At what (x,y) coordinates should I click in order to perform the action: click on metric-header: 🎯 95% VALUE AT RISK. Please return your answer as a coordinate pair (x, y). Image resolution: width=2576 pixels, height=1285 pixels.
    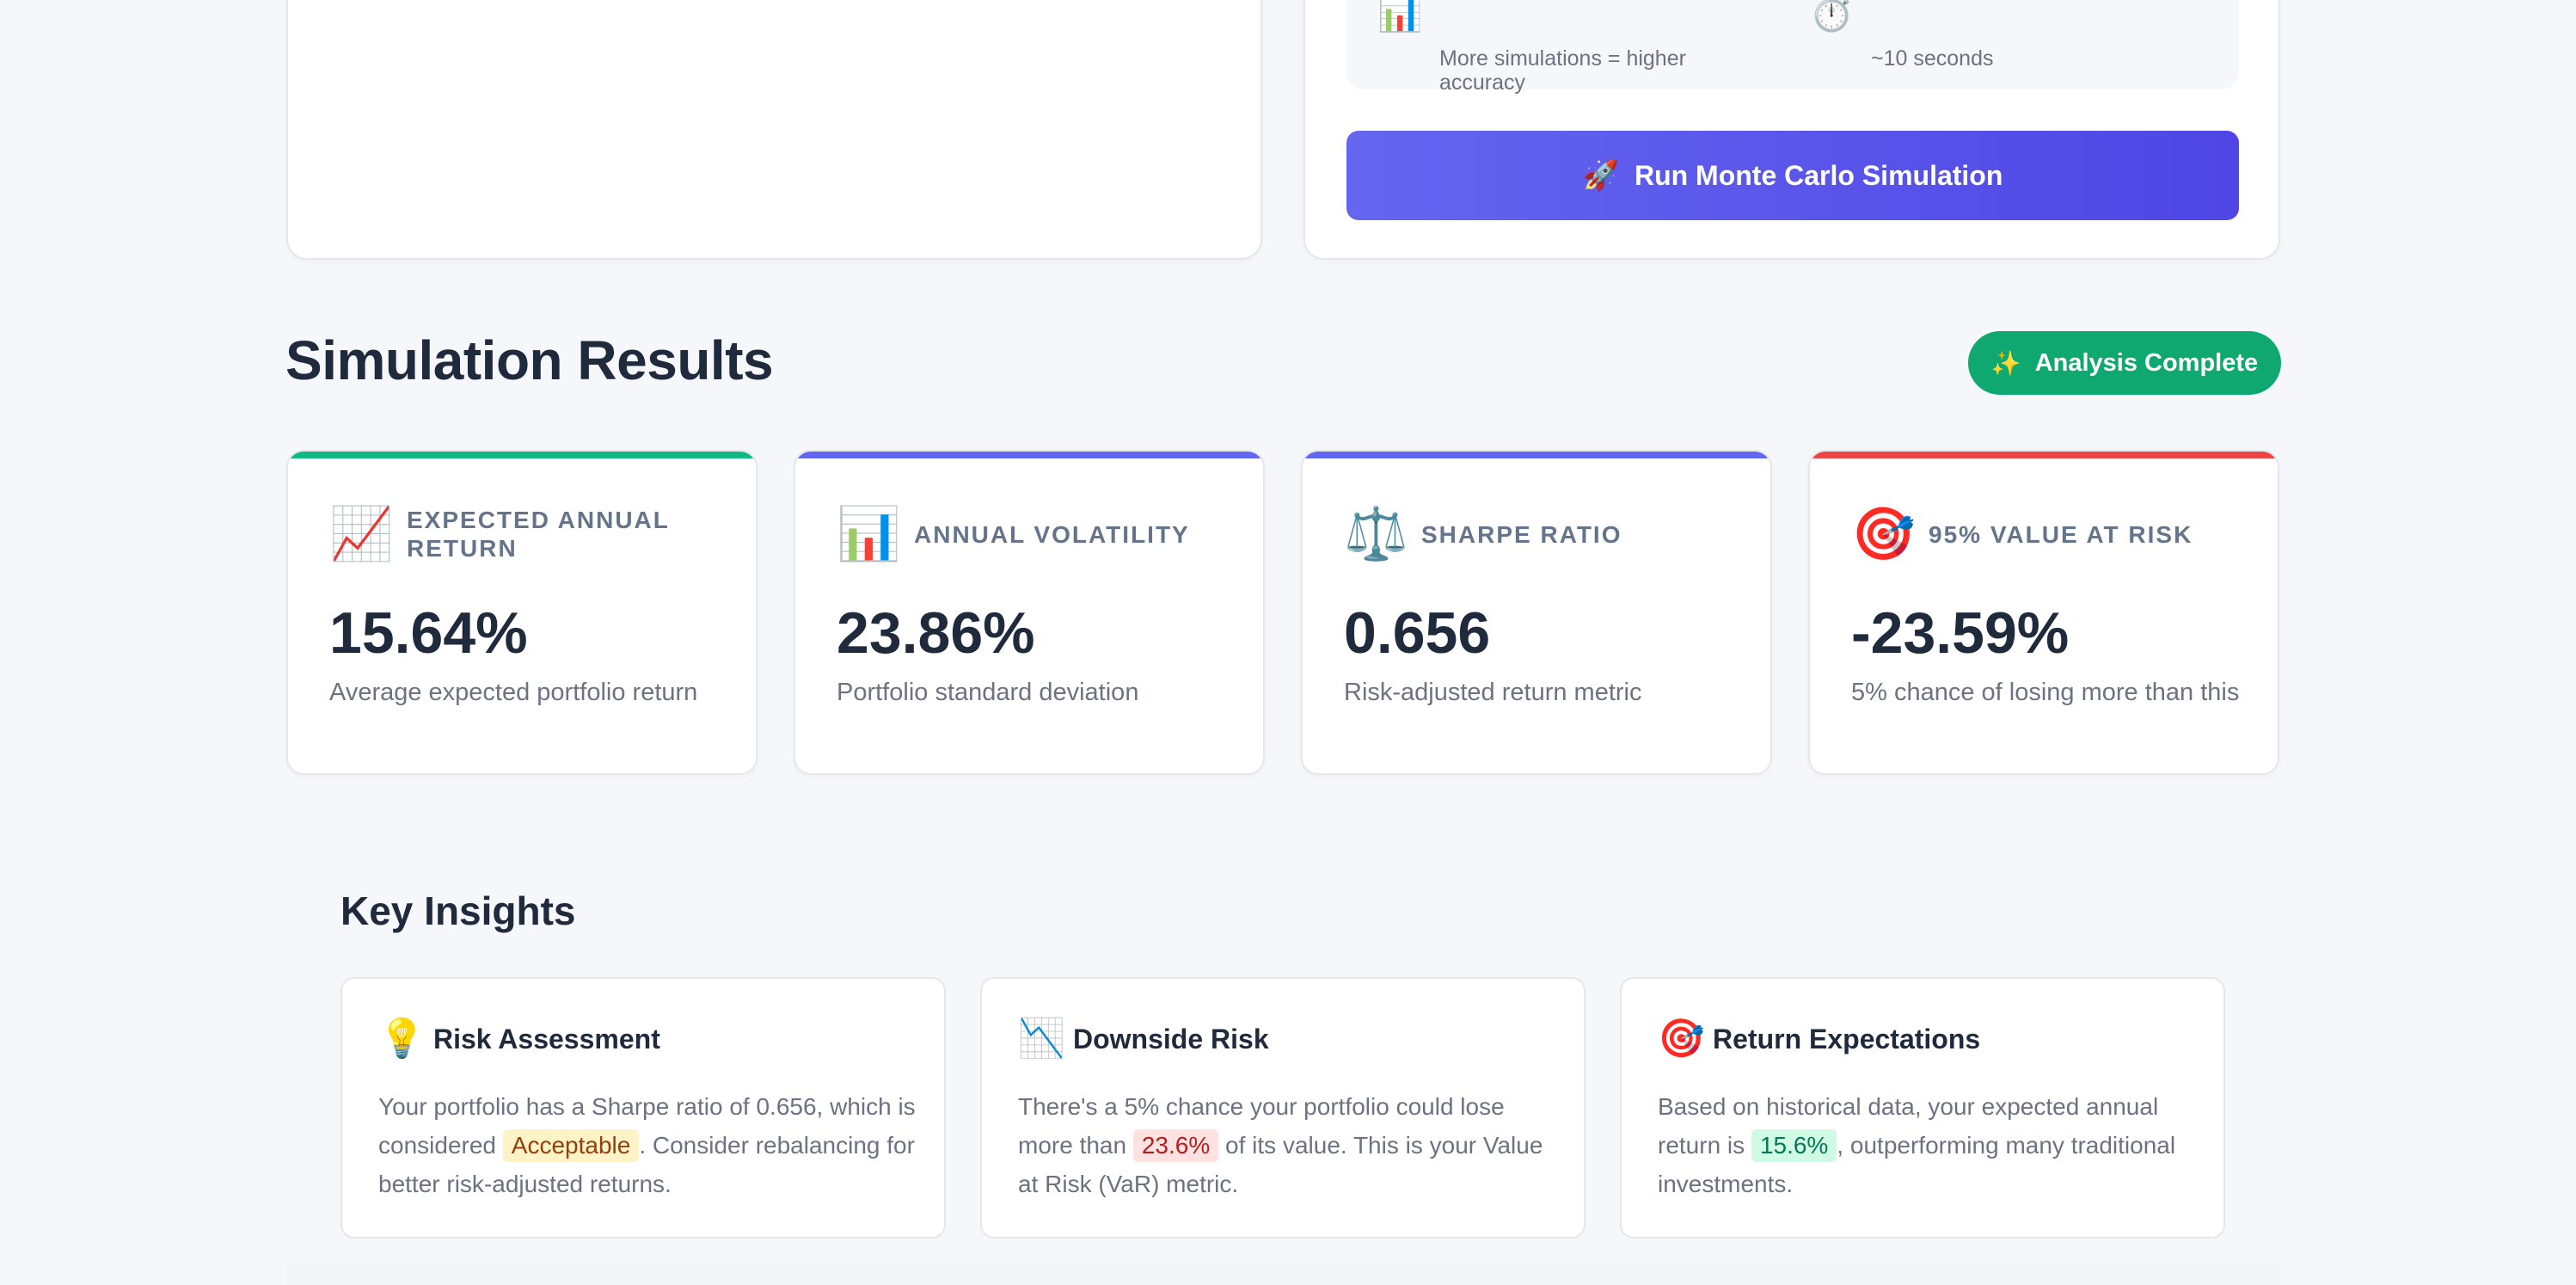
    Looking at the image, I should click on (2049, 535).